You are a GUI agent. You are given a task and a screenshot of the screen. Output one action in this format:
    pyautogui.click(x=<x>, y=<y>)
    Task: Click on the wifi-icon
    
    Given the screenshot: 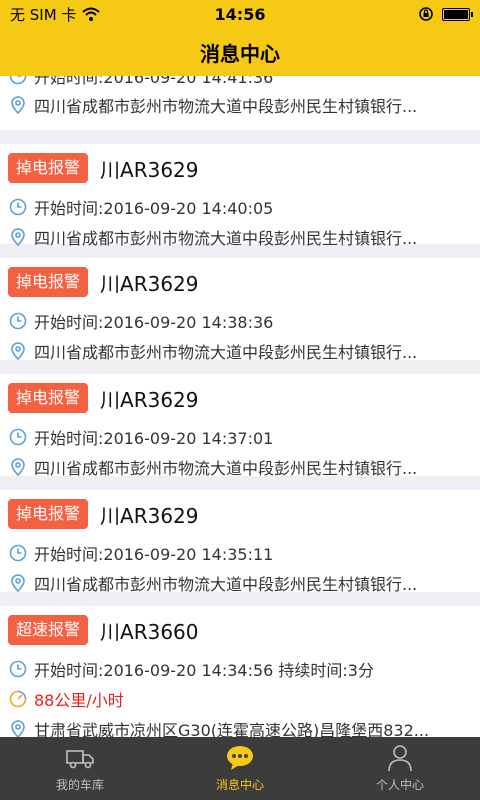 What is the action you would take?
    pyautogui.click(x=91, y=14)
    